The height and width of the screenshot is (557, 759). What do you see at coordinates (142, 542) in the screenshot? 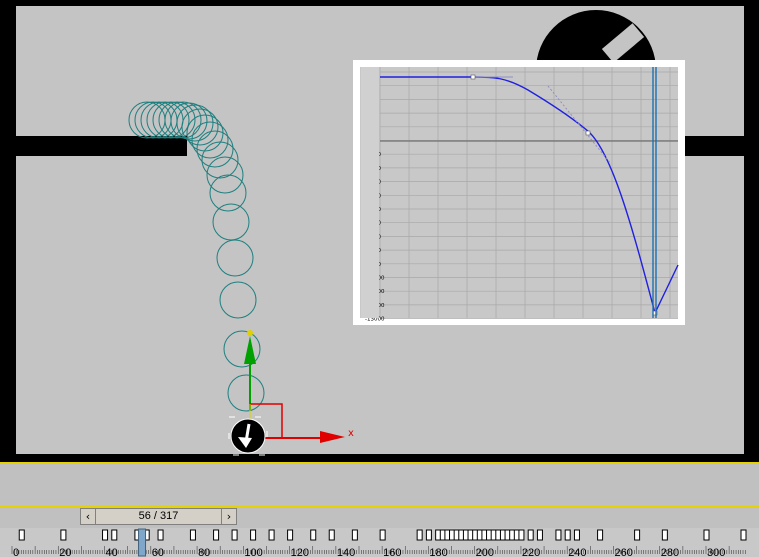
I see `current-frame-marker` at bounding box center [142, 542].